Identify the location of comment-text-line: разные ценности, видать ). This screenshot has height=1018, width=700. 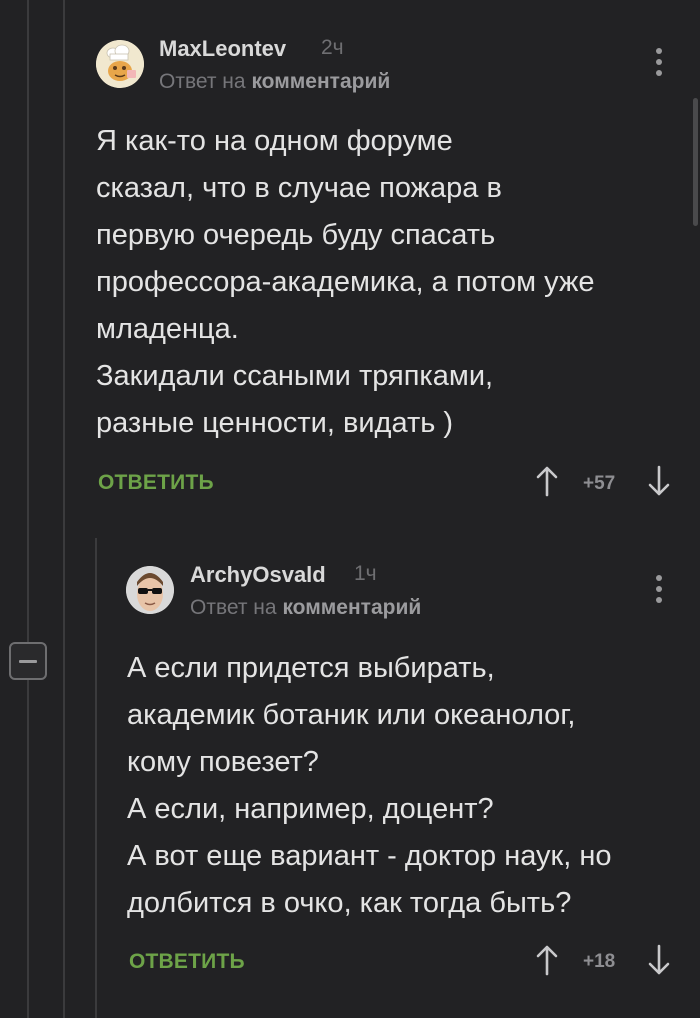
(275, 423).